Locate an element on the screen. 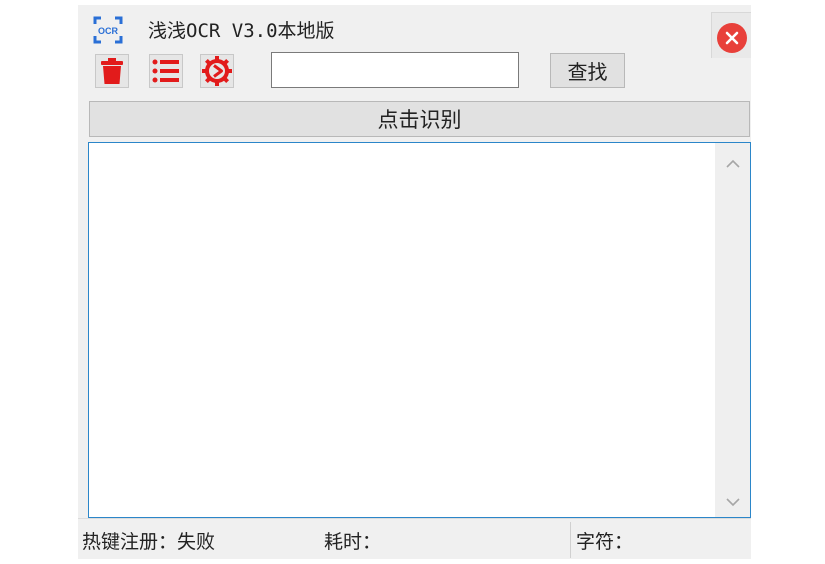 The height and width of the screenshot is (564, 825). window-title: 浅浅OCR V3.0本地版 is located at coordinates (241, 31).